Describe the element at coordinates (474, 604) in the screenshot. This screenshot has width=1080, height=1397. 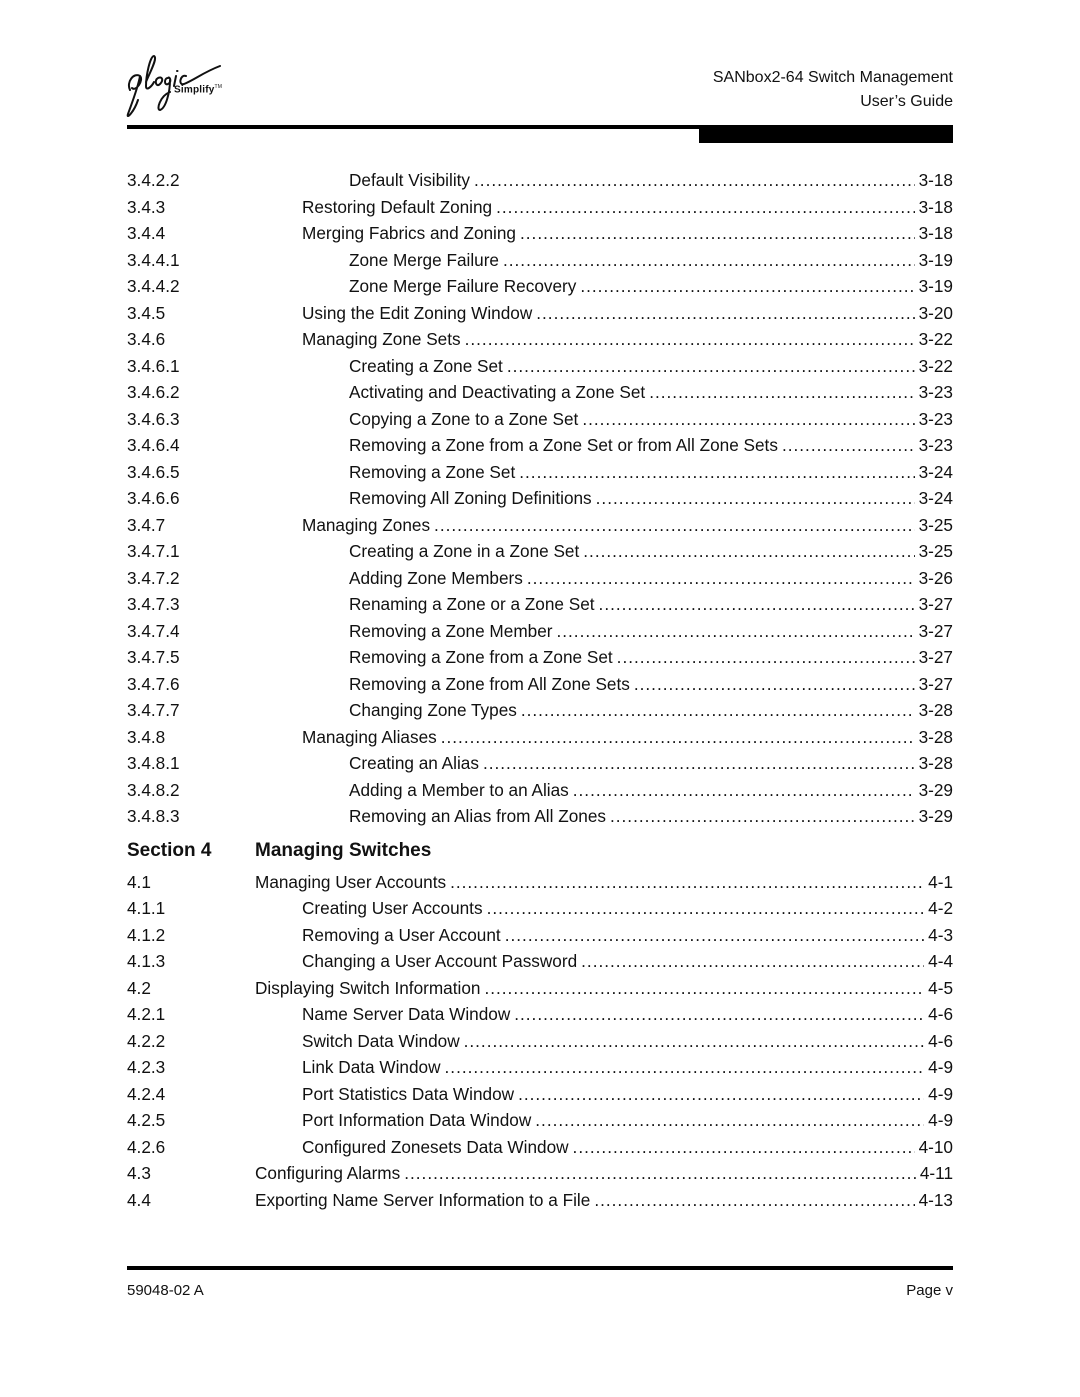
I see `toc-entry-title: Renaming a Zone or a Zone Set` at that location.